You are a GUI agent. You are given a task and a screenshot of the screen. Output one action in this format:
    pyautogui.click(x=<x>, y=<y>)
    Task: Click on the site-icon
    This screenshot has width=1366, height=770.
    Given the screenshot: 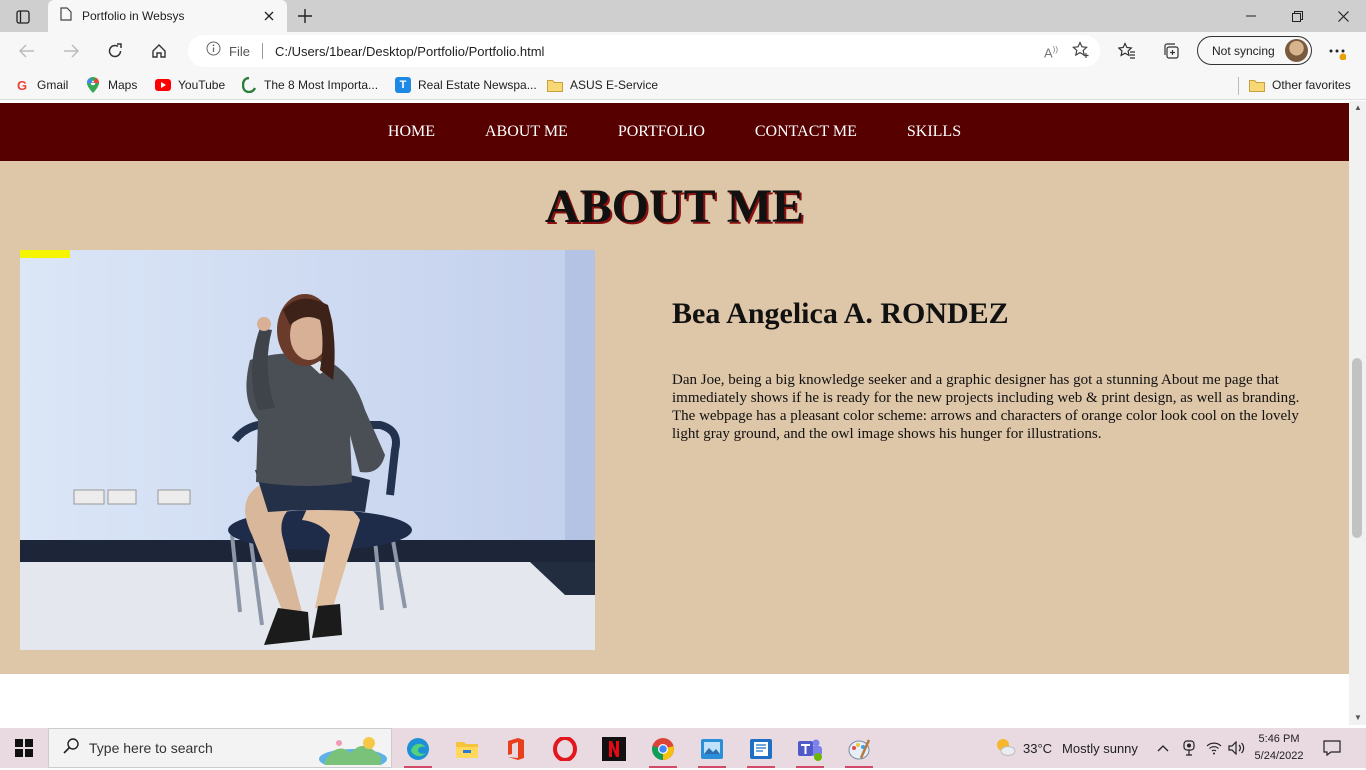 What is the action you would take?
    pyautogui.click(x=249, y=85)
    